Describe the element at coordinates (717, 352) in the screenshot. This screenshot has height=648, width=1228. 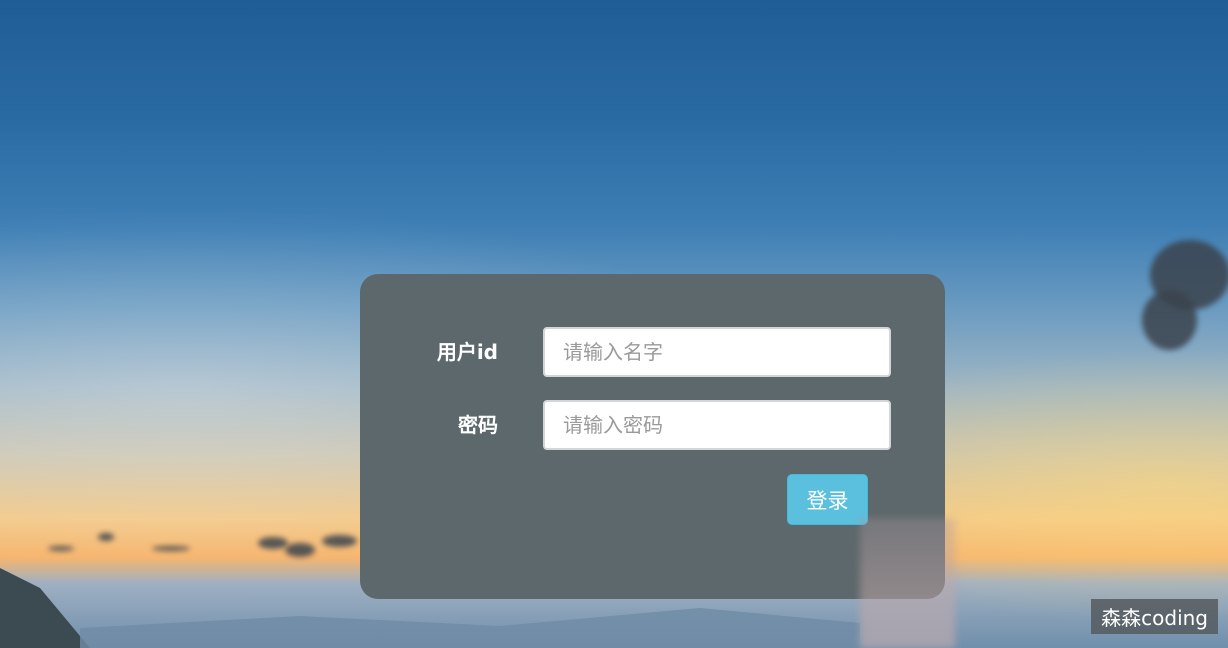
I see `user-id-input` at that location.